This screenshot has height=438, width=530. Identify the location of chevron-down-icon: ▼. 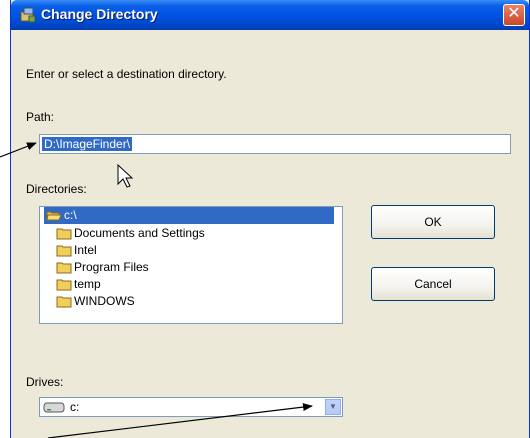
(333, 406).